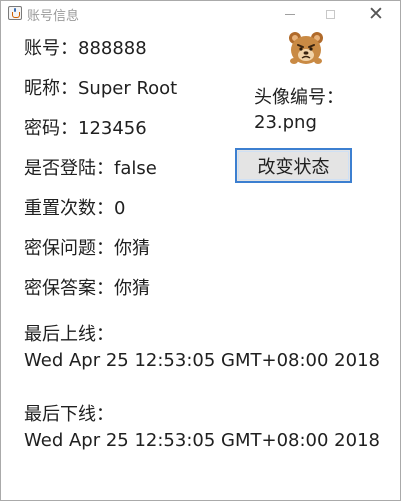 The image size is (401, 501). Describe the element at coordinates (112, 128) in the screenshot. I see `password-value: 123456` at that location.